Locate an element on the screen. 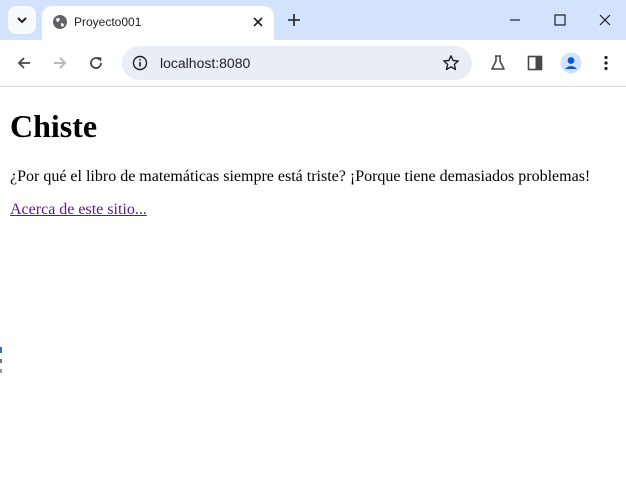  back-arrow-icon is located at coordinates (23, 63).